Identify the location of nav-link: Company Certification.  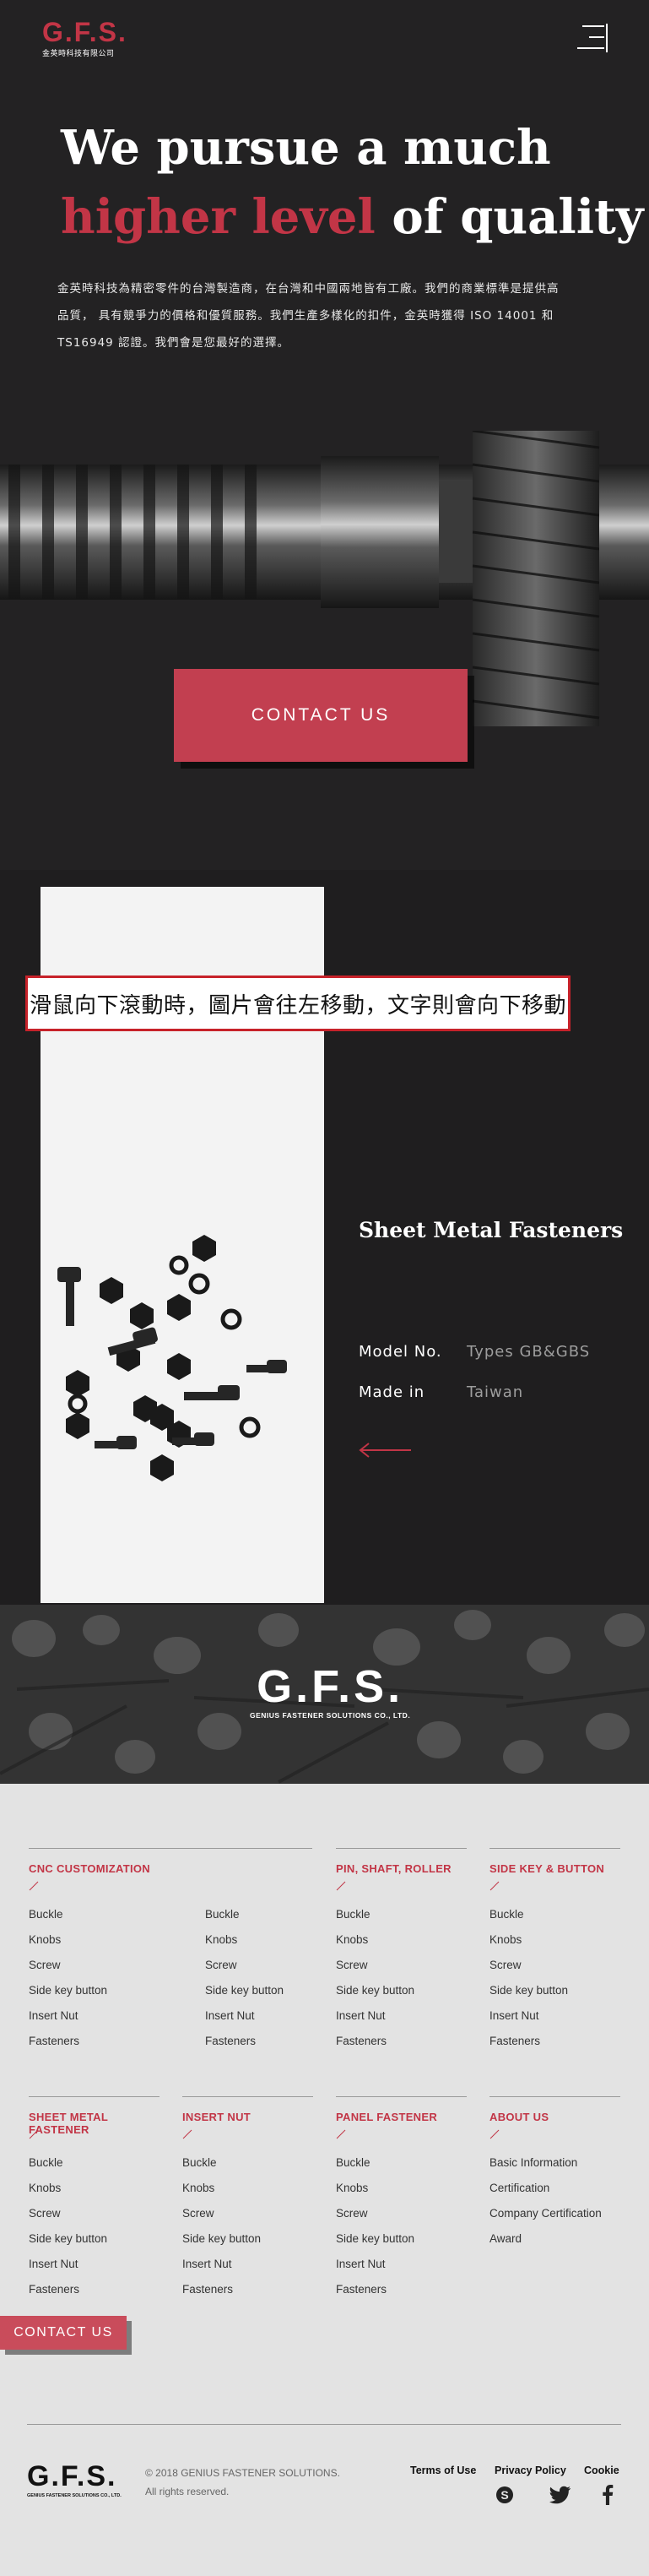
(554, 2217).